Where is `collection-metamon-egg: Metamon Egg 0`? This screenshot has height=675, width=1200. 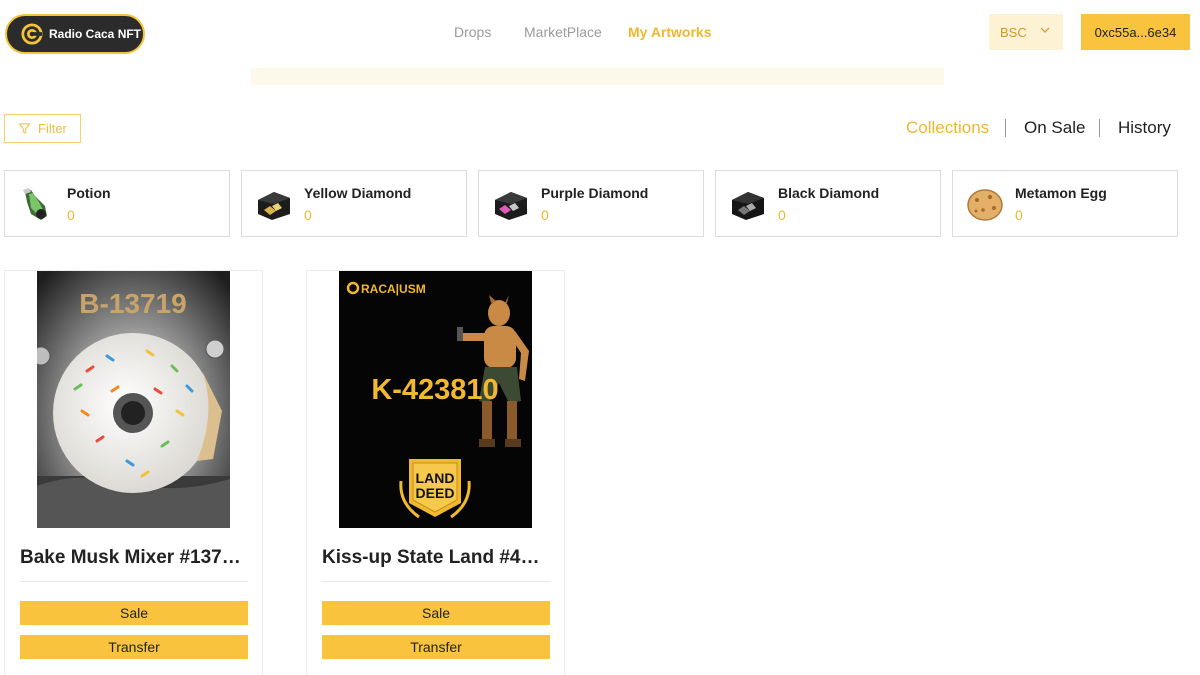
collection-metamon-egg: Metamon Egg 0 is located at coordinates (1065, 203).